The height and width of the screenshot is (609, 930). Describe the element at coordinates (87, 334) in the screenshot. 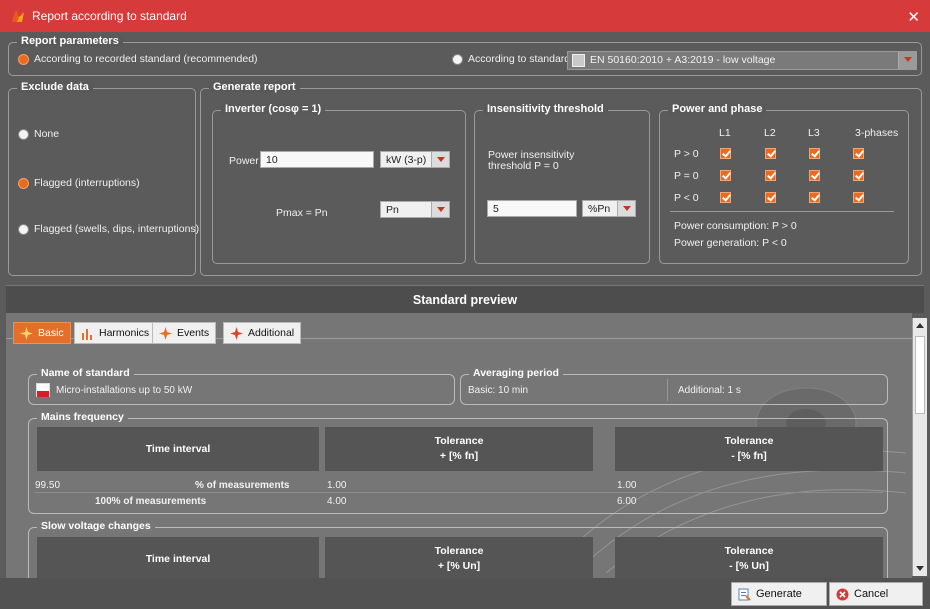

I see `harmonics-icon` at that location.